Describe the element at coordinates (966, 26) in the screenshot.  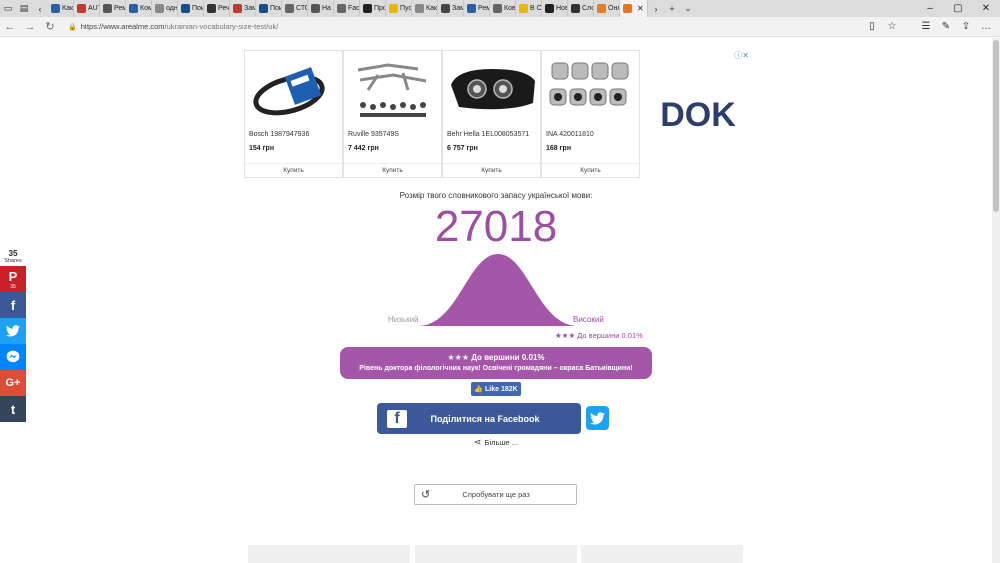
I see `share-icon: ⇪` at that location.